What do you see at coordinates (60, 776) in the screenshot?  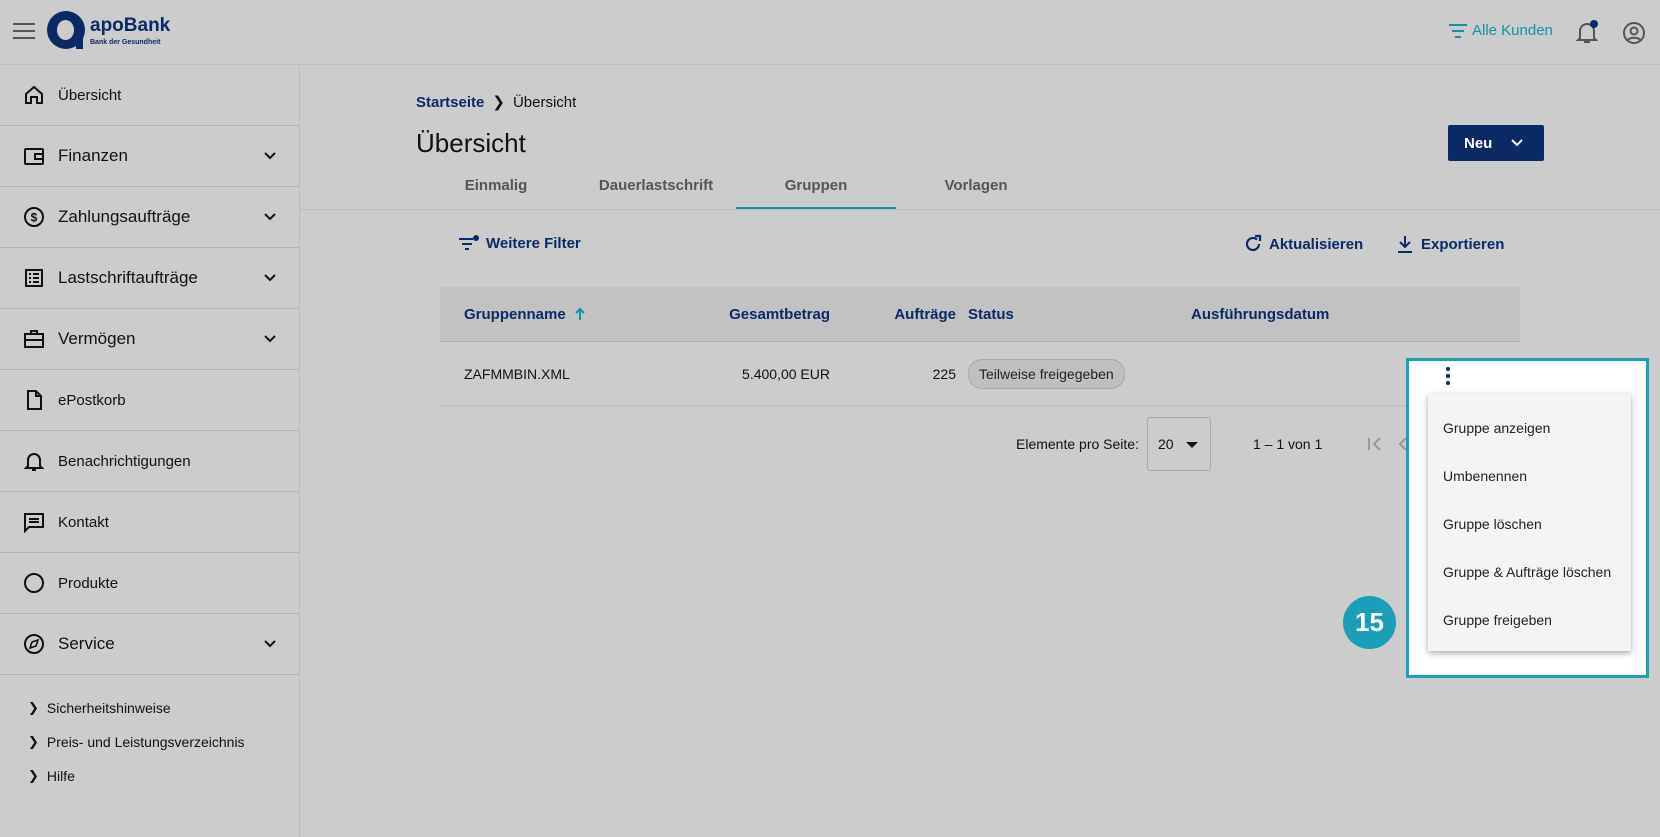 I see `footer-link-label: Hilfe` at bounding box center [60, 776].